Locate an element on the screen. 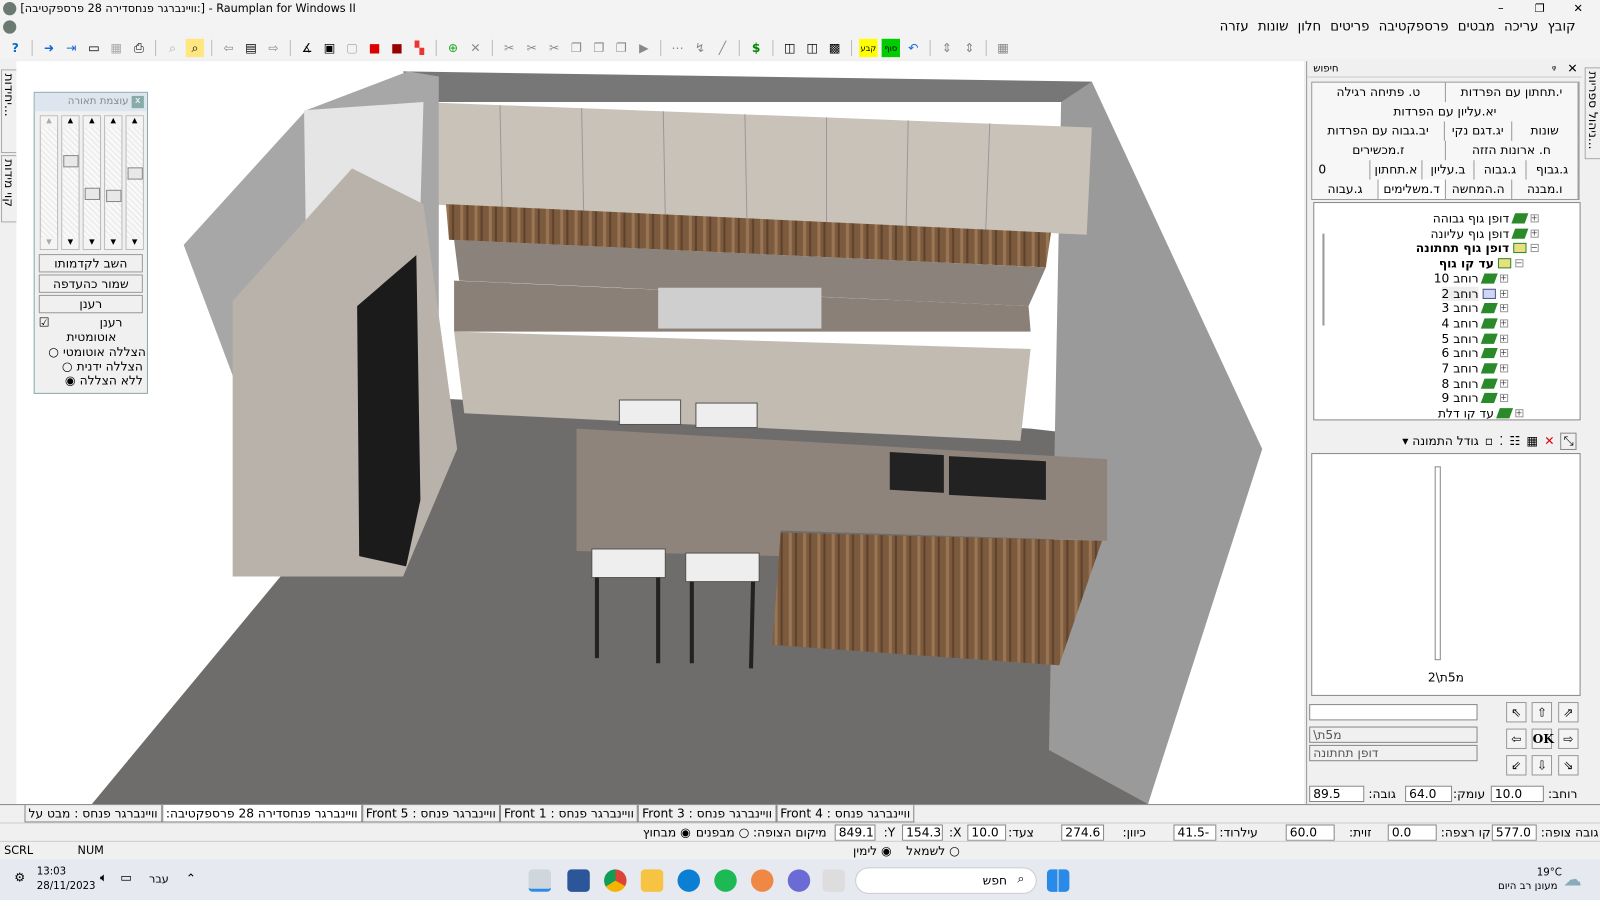 The width and height of the screenshot is (1600, 900). tilt-field: 41.5- is located at coordinates (1195, 832).